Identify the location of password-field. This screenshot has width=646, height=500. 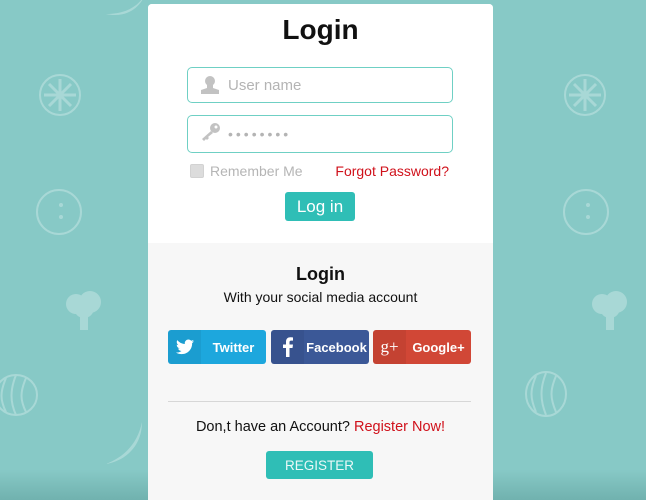
(320, 134).